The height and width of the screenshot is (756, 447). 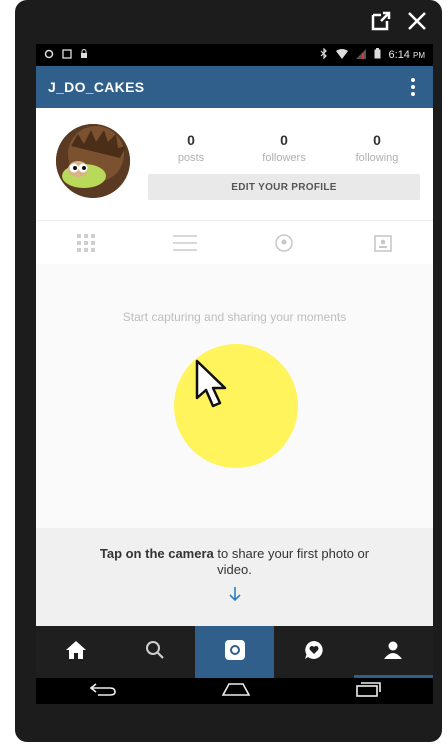 I want to click on recent-apps-icon, so click(x=368, y=691).